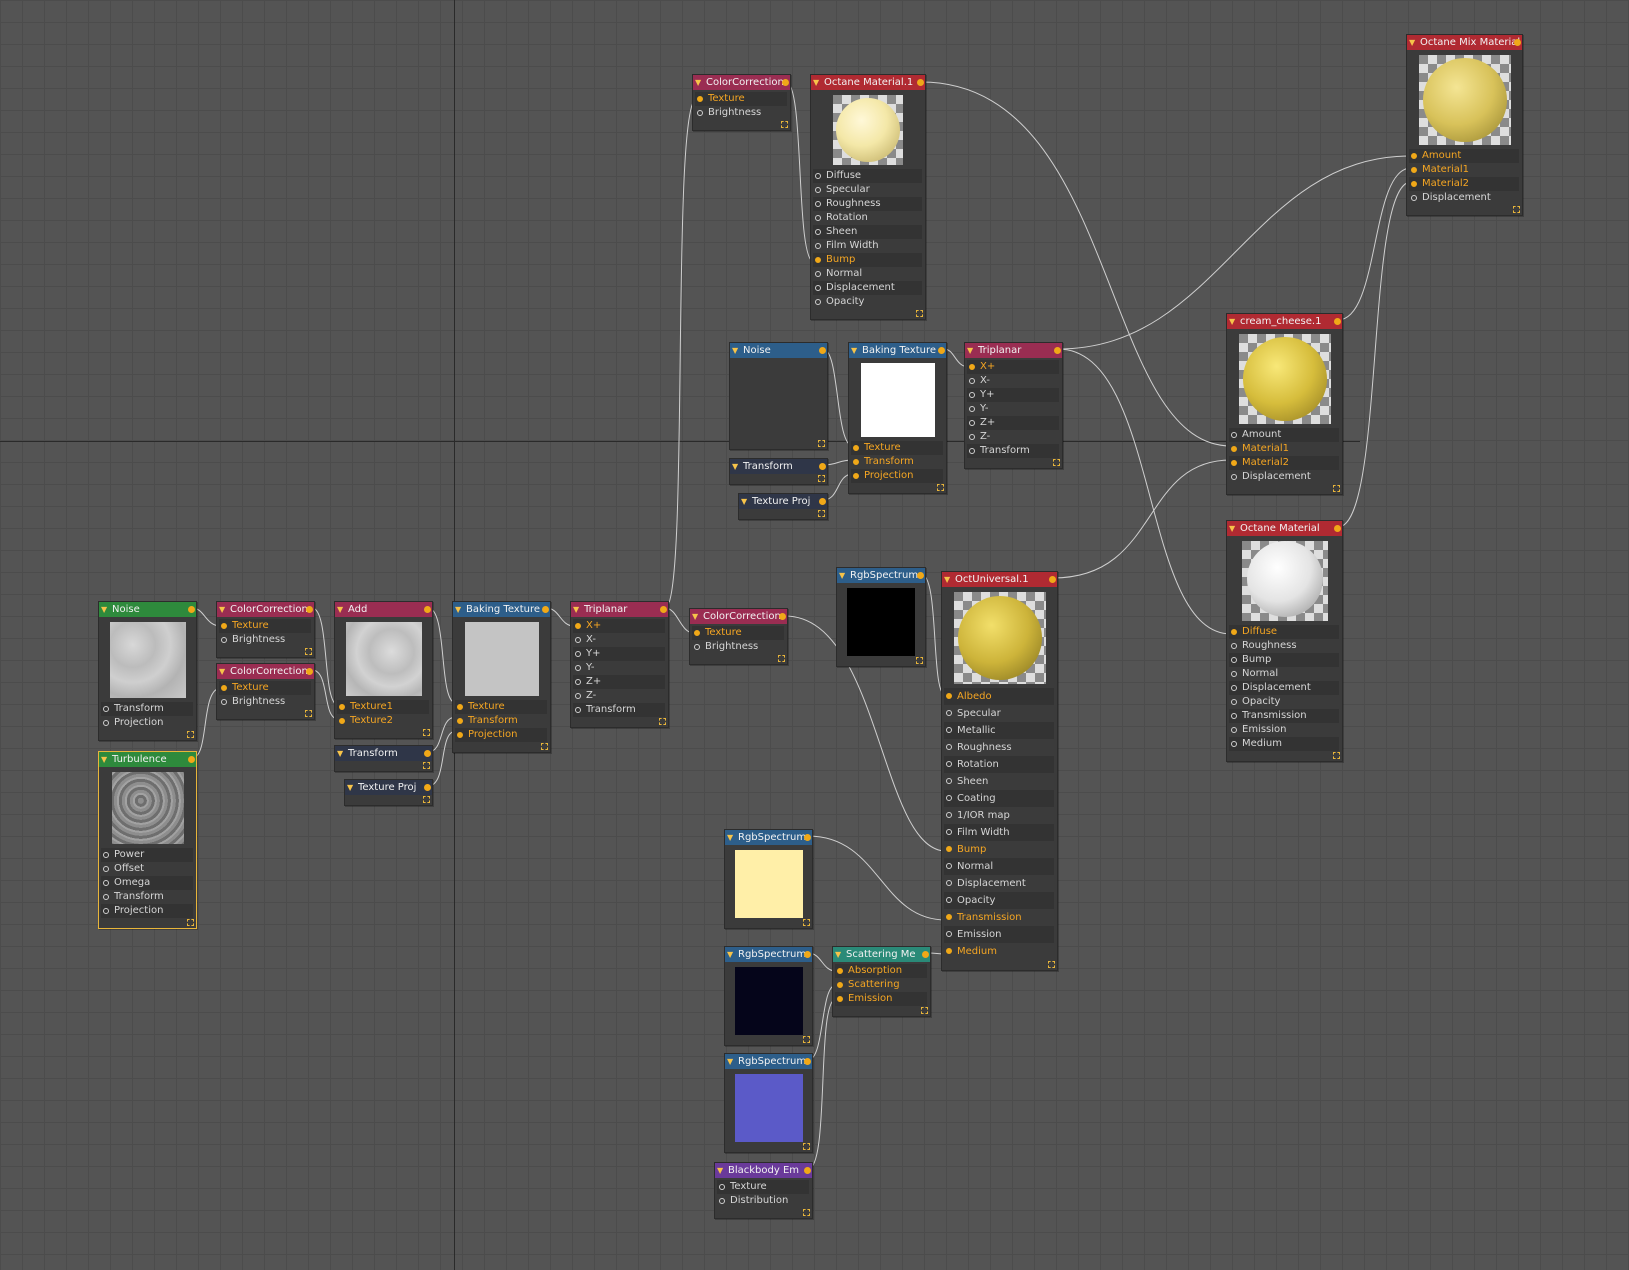 This screenshot has height=1270, width=1629. What do you see at coordinates (881, 999) in the screenshot?
I see `port-emission: Emission` at bounding box center [881, 999].